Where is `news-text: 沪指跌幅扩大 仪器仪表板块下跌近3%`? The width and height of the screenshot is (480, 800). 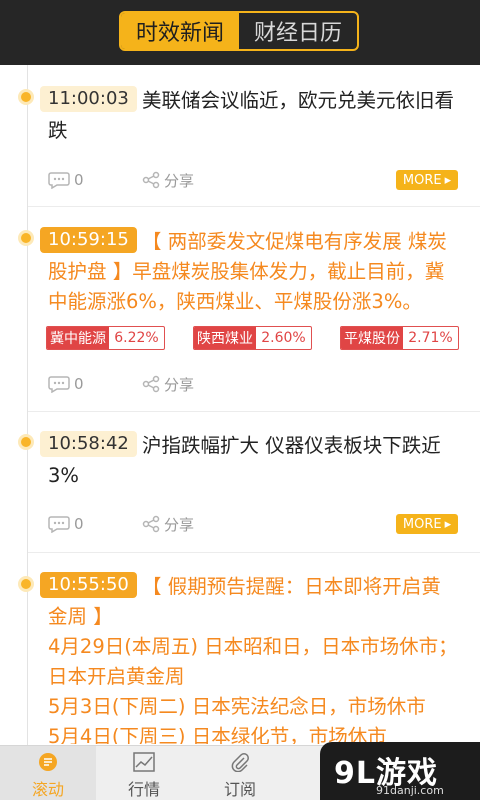 news-text: 沪指跌幅扩大 仪器仪表板块下跌近3% is located at coordinates (244, 460).